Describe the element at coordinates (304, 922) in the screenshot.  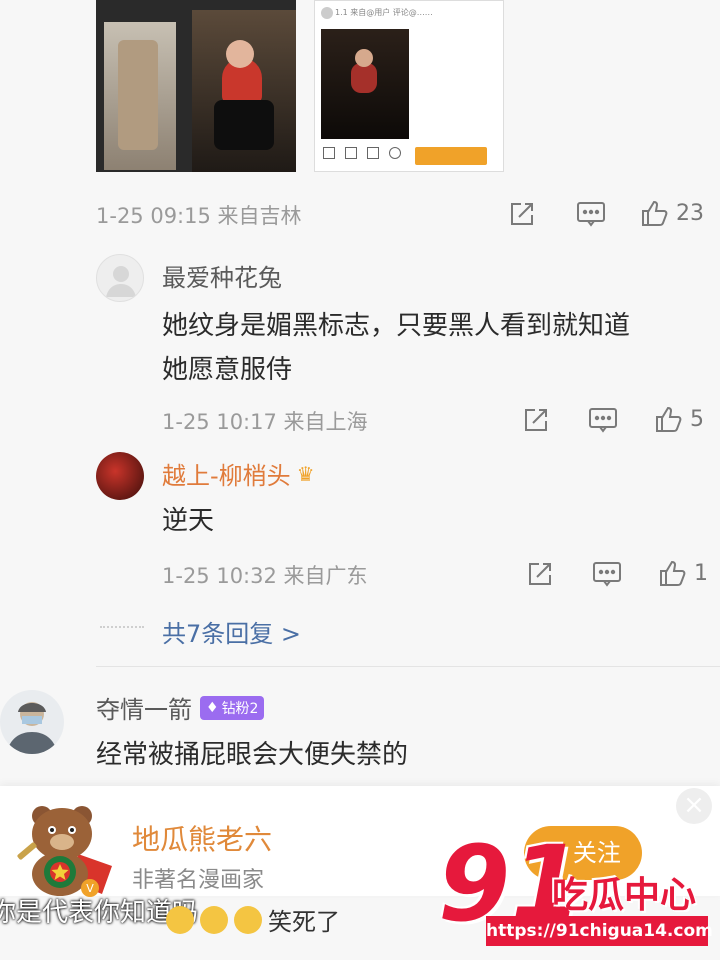
I see `emoji-text: 笑死了` at that location.